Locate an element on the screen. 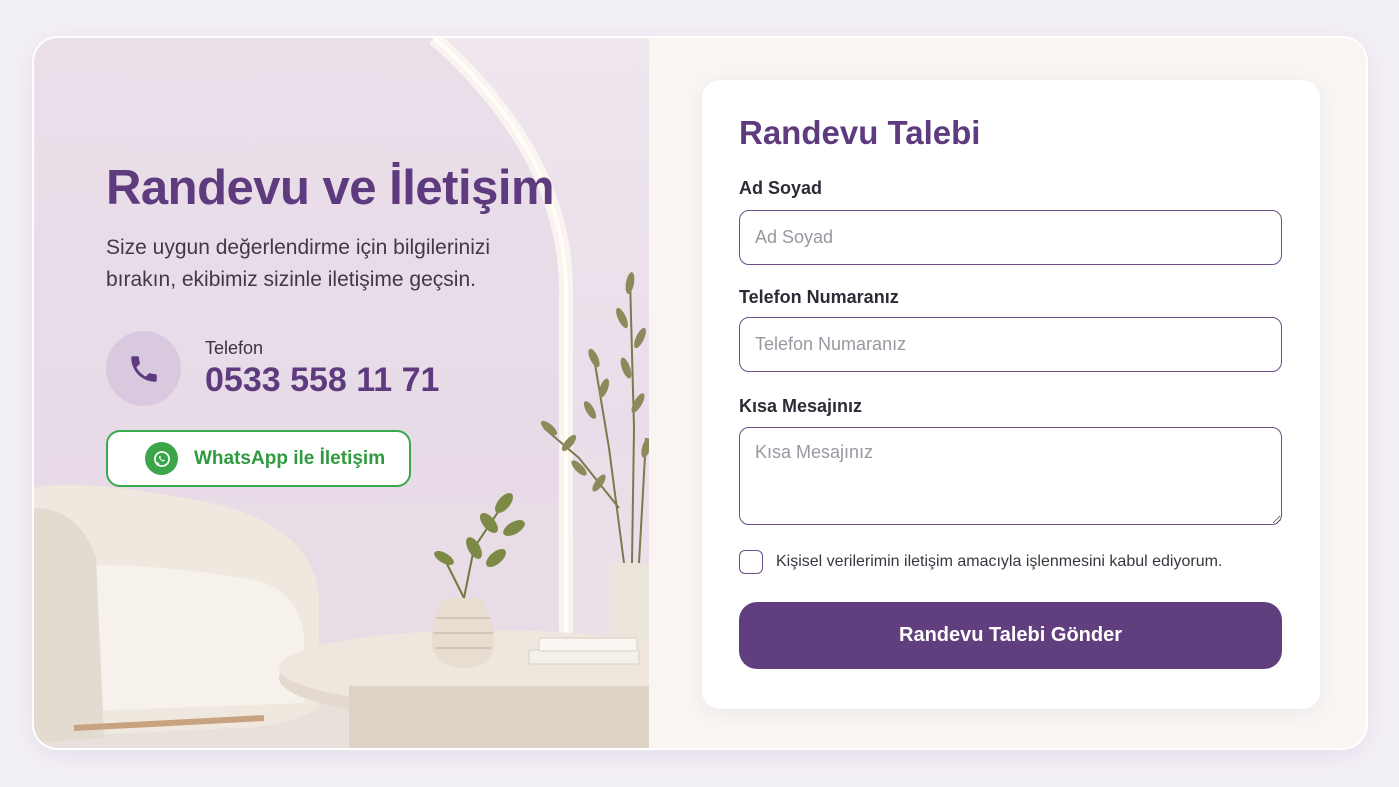  whatsapp-contact-button: WhatsApp ile İletişim is located at coordinates (258, 458).